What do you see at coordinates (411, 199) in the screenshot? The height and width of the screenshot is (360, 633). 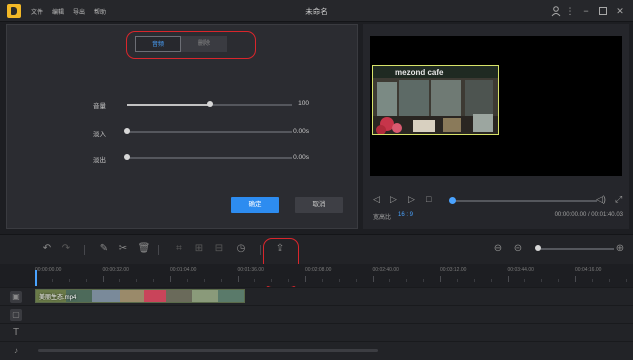 I see `next-frame-icon: ▷` at bounding box center [411, 199].